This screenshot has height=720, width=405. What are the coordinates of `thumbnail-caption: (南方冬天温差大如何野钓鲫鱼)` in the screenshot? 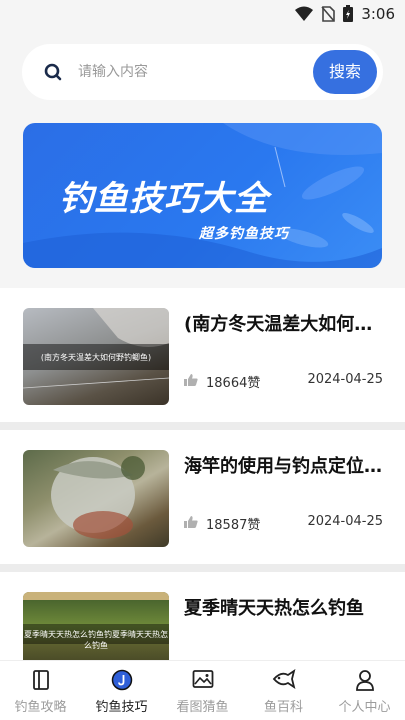 It's located at (96, 357).